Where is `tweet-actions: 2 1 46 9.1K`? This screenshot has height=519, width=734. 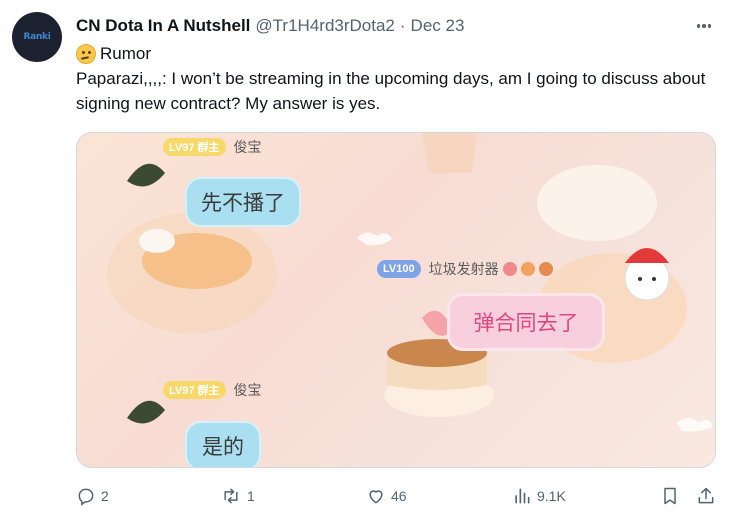 tweet-actions: 2 1 46 9.1K is located at coordinates (398, 496).